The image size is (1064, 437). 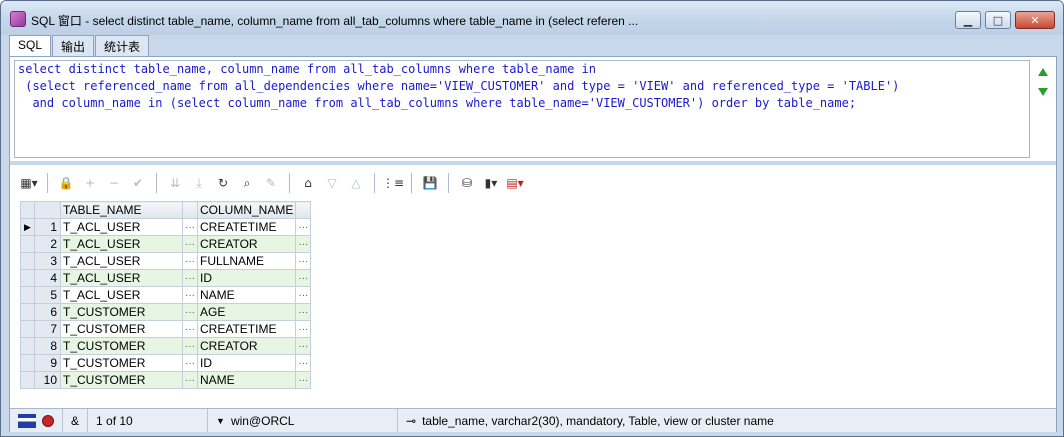 I want to click on table-row: 10 T_CUSTOMER ··· NAME ···, so click(x=166, y=380).